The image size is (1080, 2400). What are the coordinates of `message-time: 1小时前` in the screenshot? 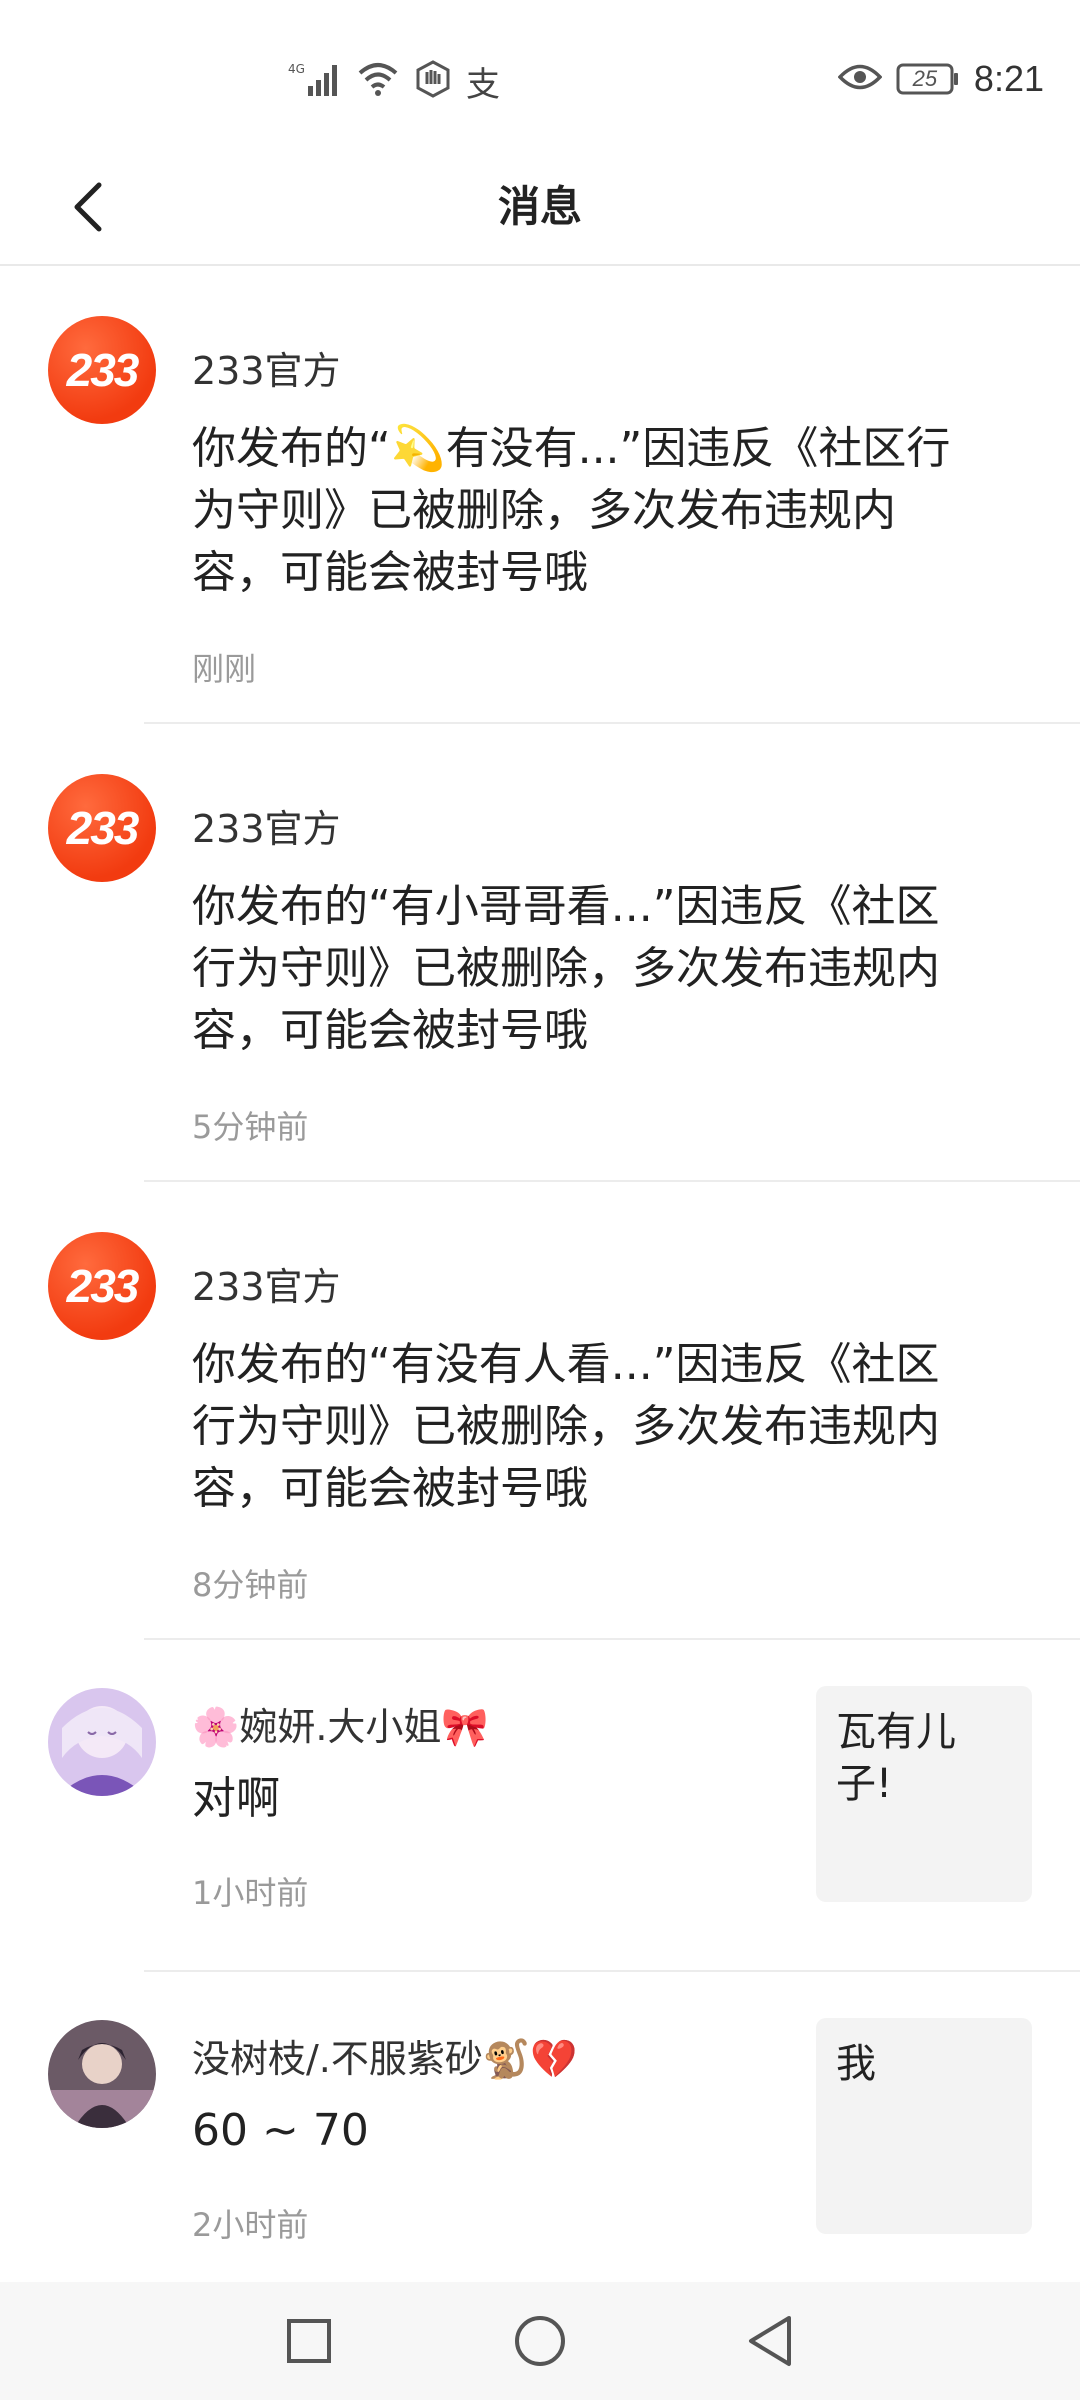 It's located at (250, 1893).